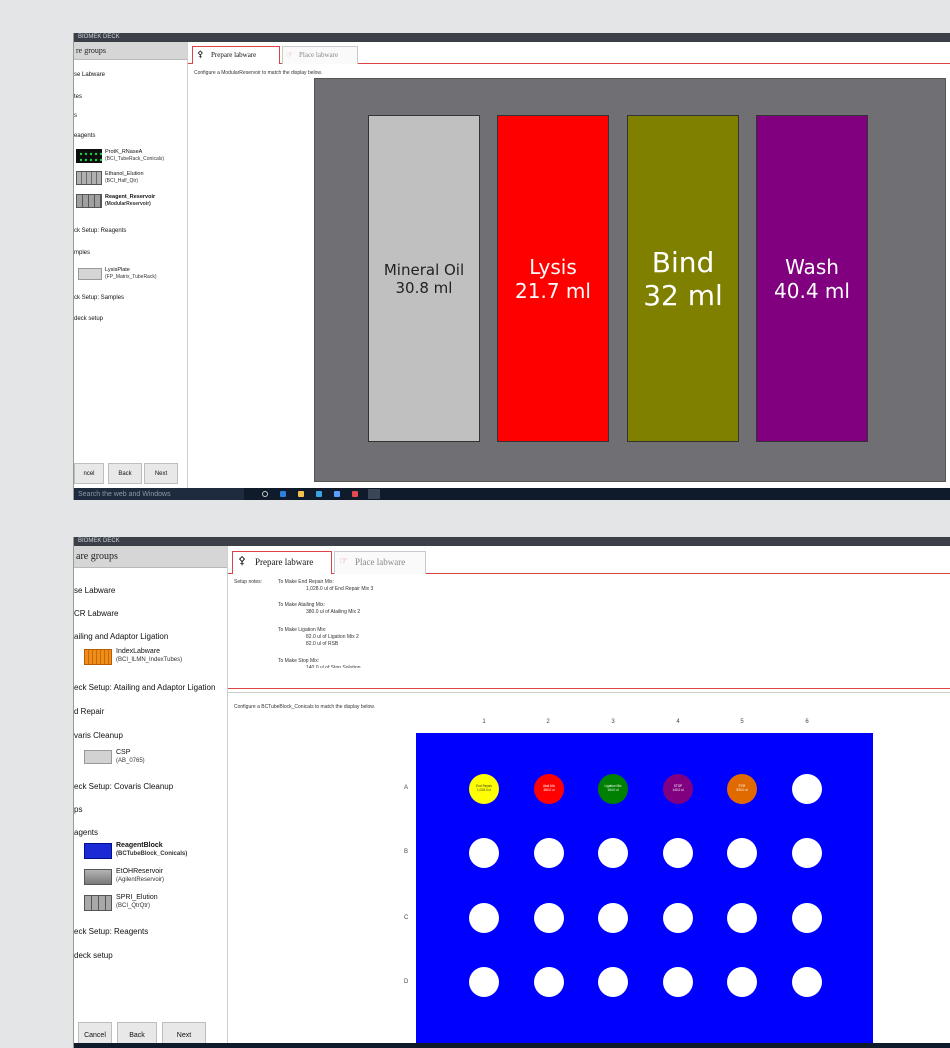 This screenshot has width=950, height=1048. What do you see at coordinates (131, 178) in the screenshot?
I see `labware-item-ethanol-elution: Ethanol_Elution (BCI_Half_Qtr)` at bounding box center [131, 178].